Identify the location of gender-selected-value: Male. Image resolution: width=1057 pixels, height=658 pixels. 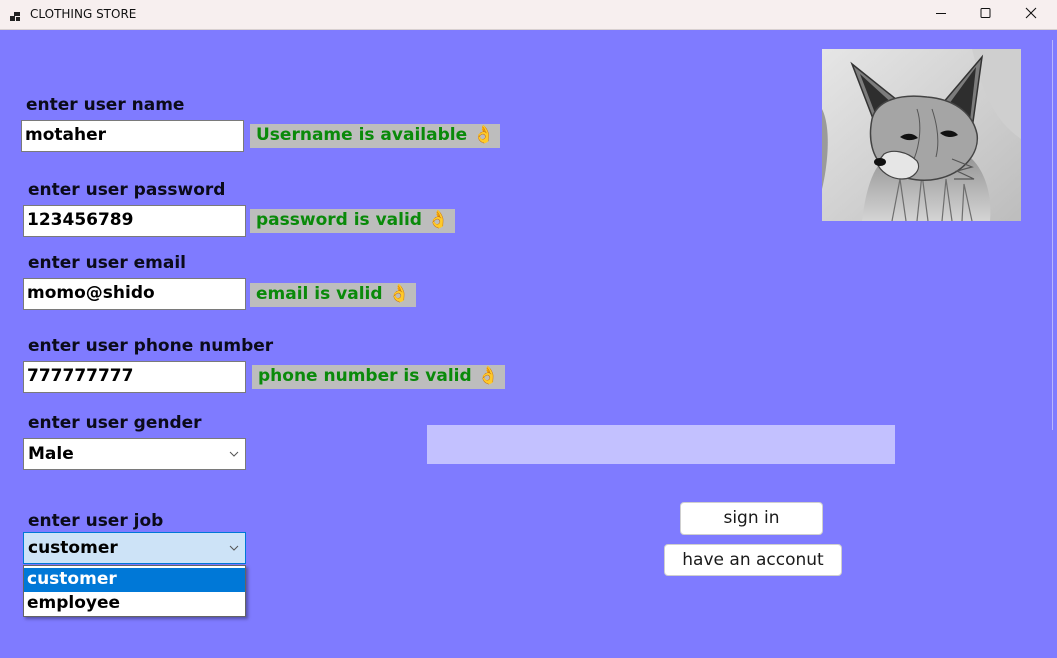
(51, 454).